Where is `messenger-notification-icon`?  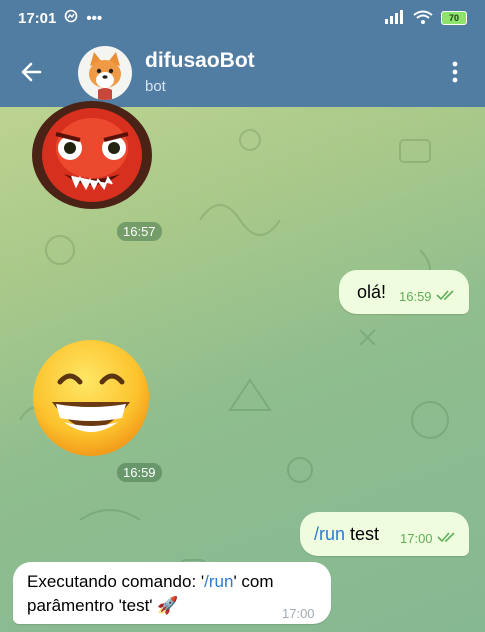
messenger-notification-icon is located at coordinates (71, 18).